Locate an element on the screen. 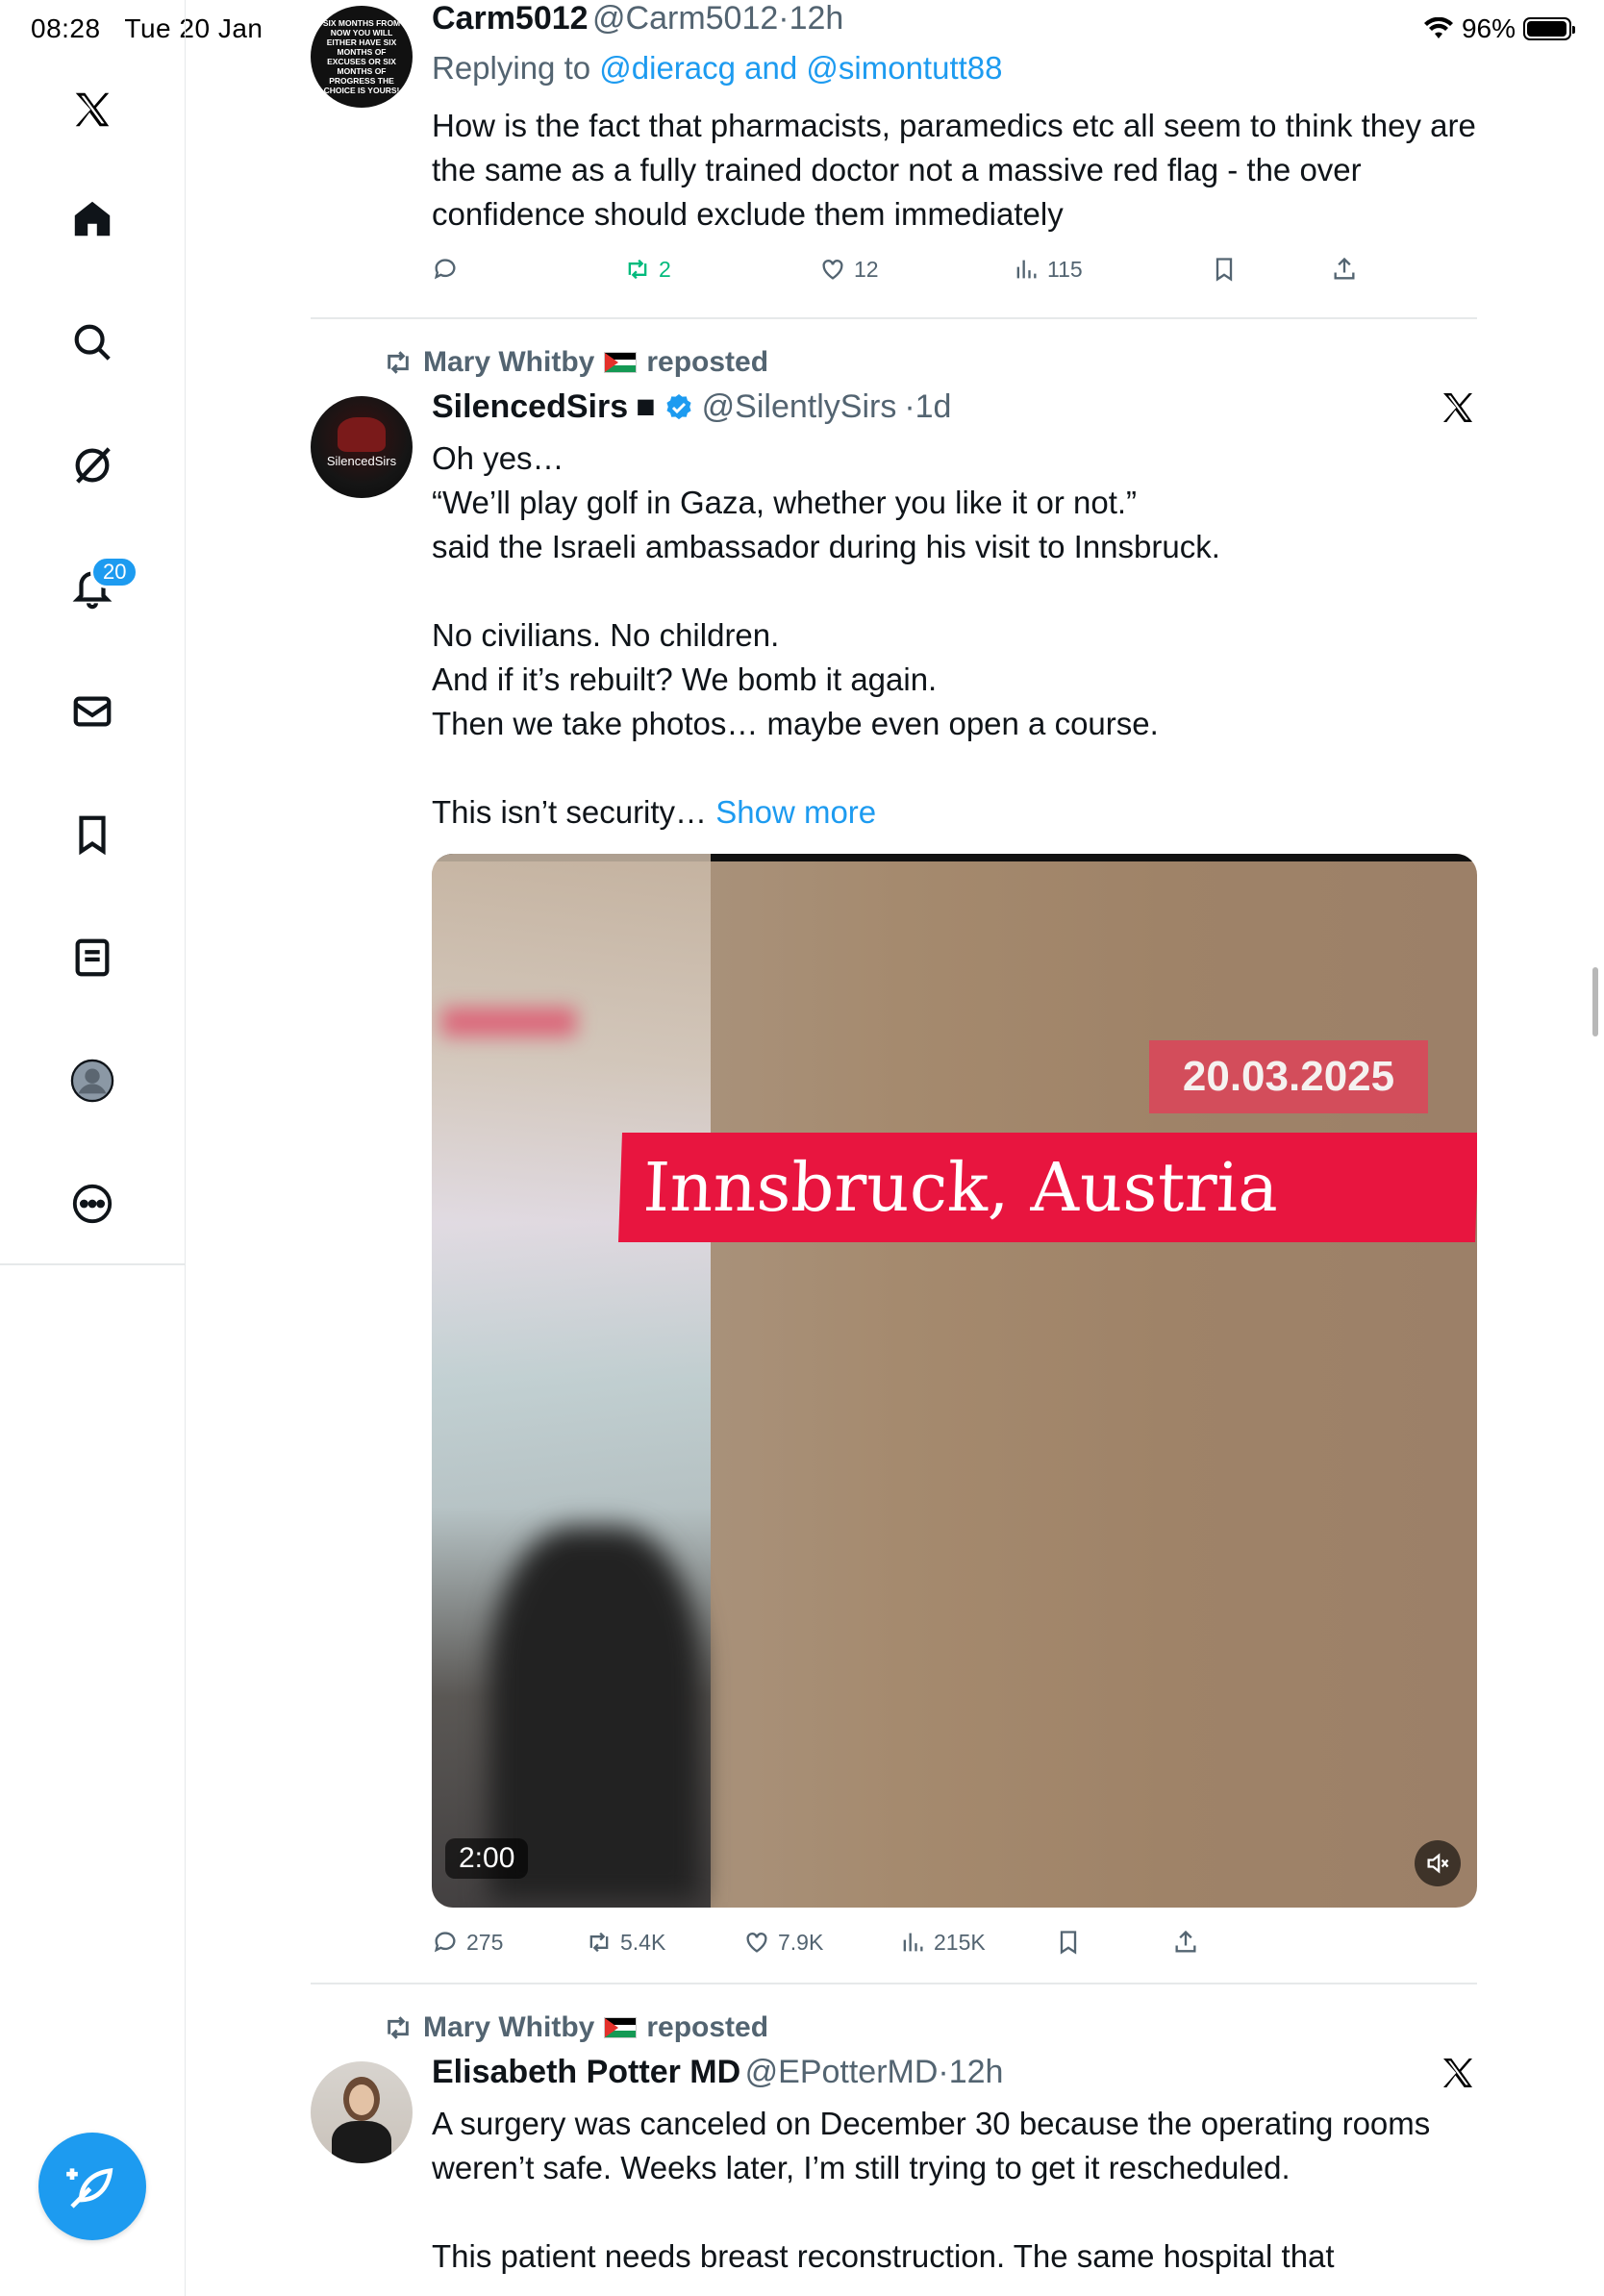  lists-icon is located at coordinates (92, 957).